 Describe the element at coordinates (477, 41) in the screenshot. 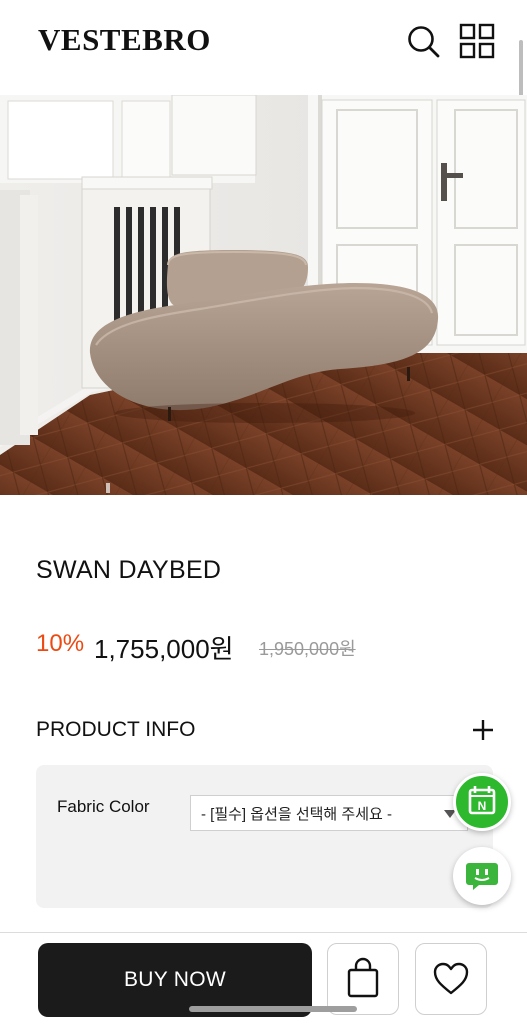

I see `grid-menu-icon` at that location.